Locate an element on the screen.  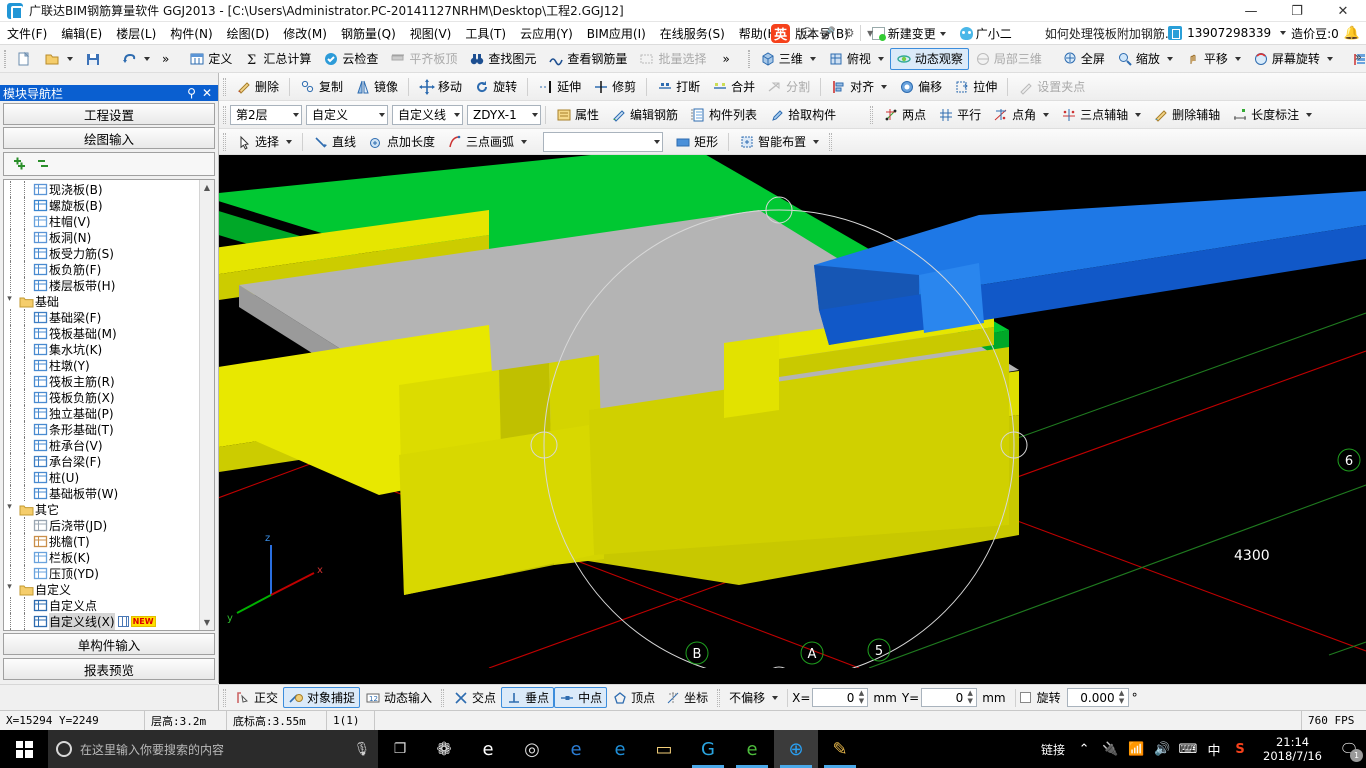
caret-icon: ▾ is located at coordinates (870, 33).